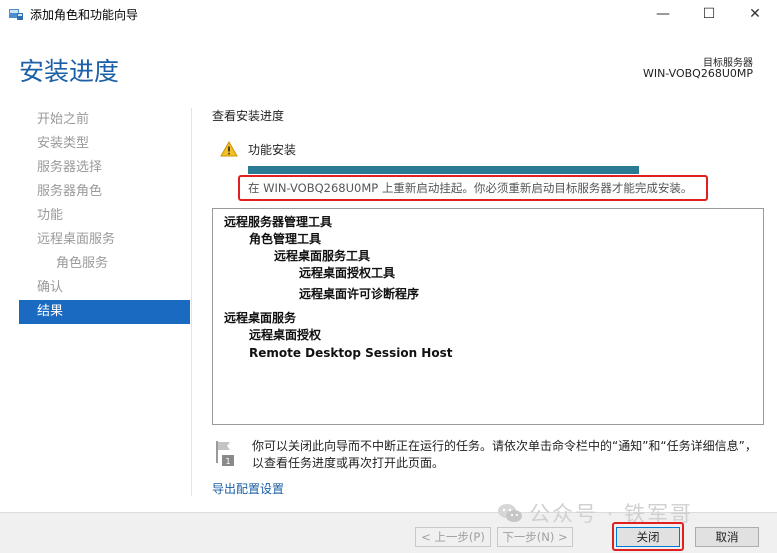 The width and height of the screenshot is (777, 553). I want to click on nav-divider, so click(191, 302).